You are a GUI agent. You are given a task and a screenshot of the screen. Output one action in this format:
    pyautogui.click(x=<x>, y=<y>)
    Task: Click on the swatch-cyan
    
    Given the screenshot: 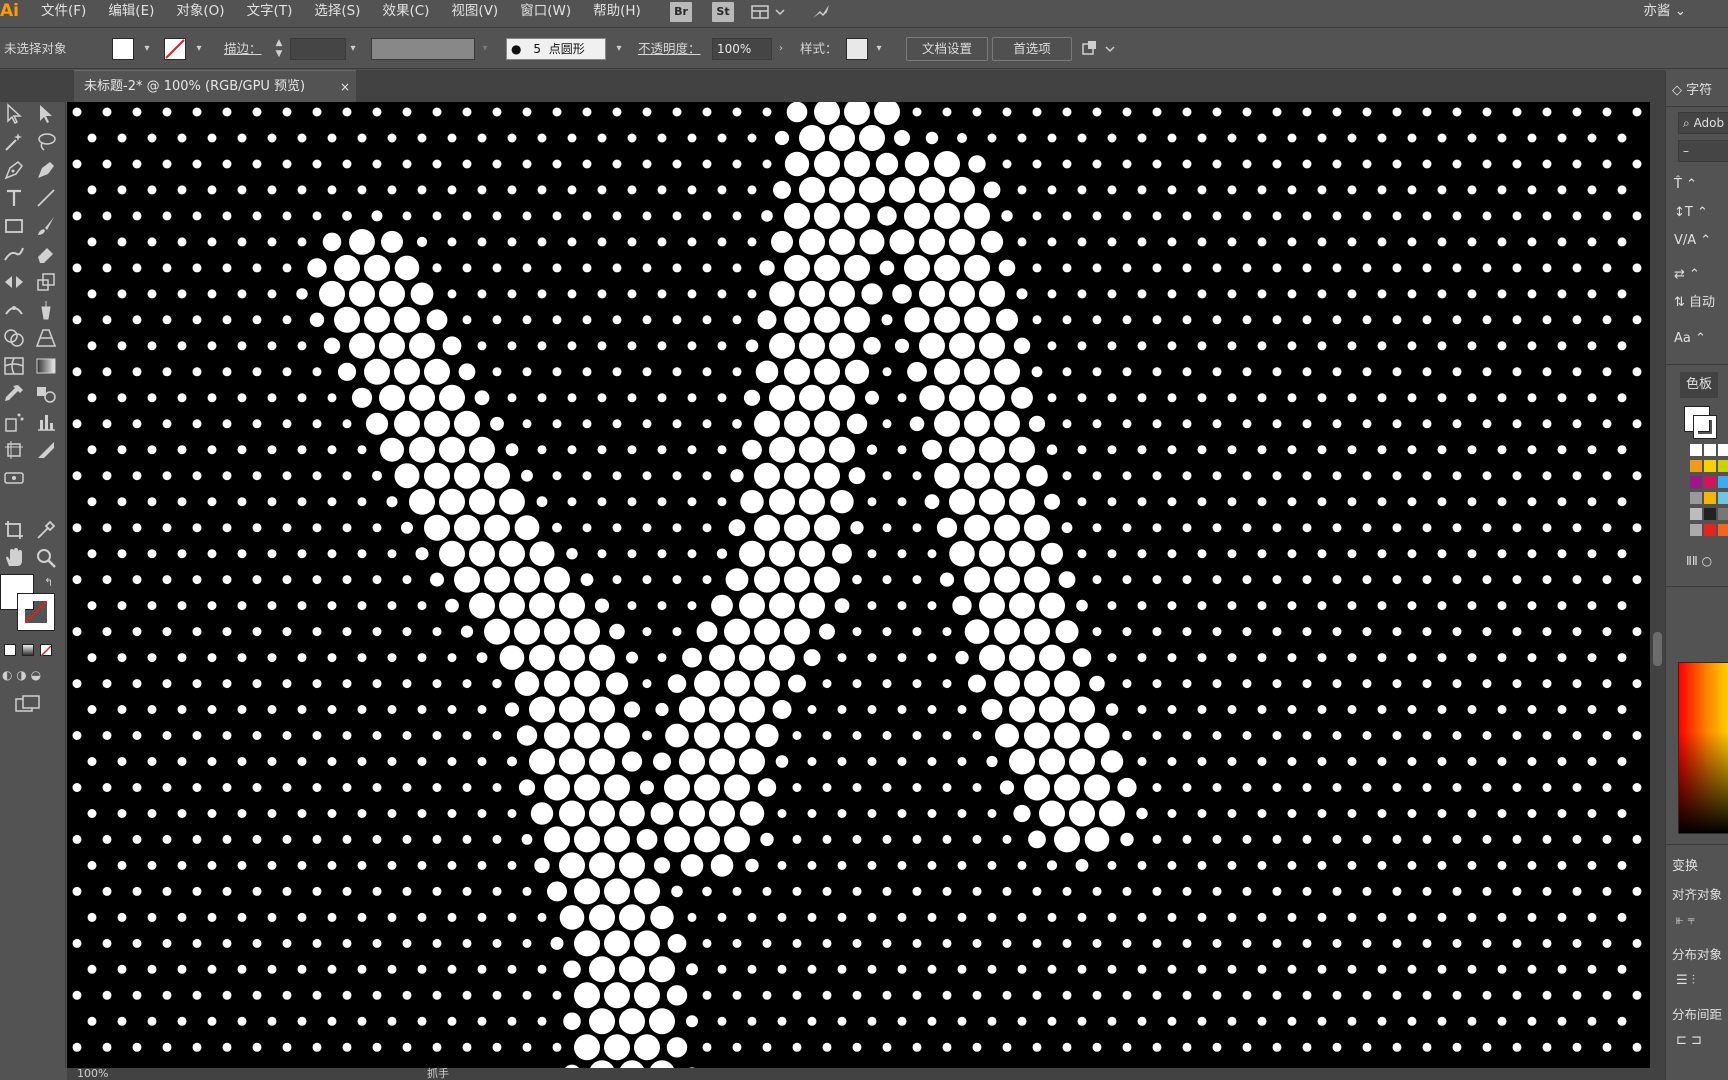 What is the action you would take?
    pyautogui.click(x=1723, y=498)
    